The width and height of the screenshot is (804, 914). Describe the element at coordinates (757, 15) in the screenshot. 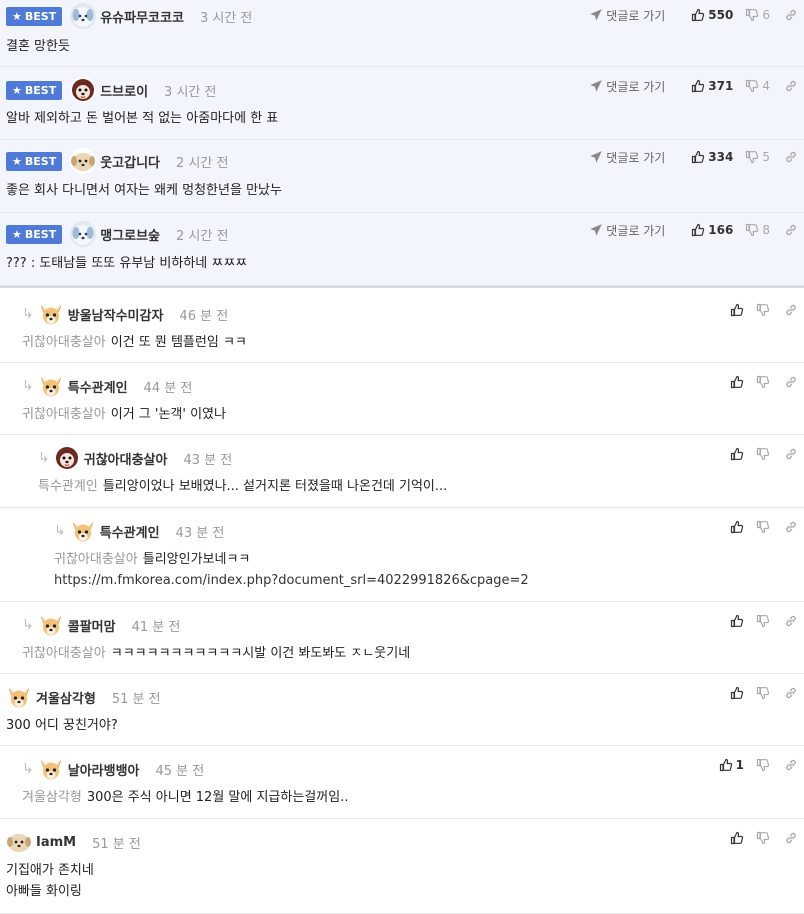

I see `downvote-button: 6` at that location.